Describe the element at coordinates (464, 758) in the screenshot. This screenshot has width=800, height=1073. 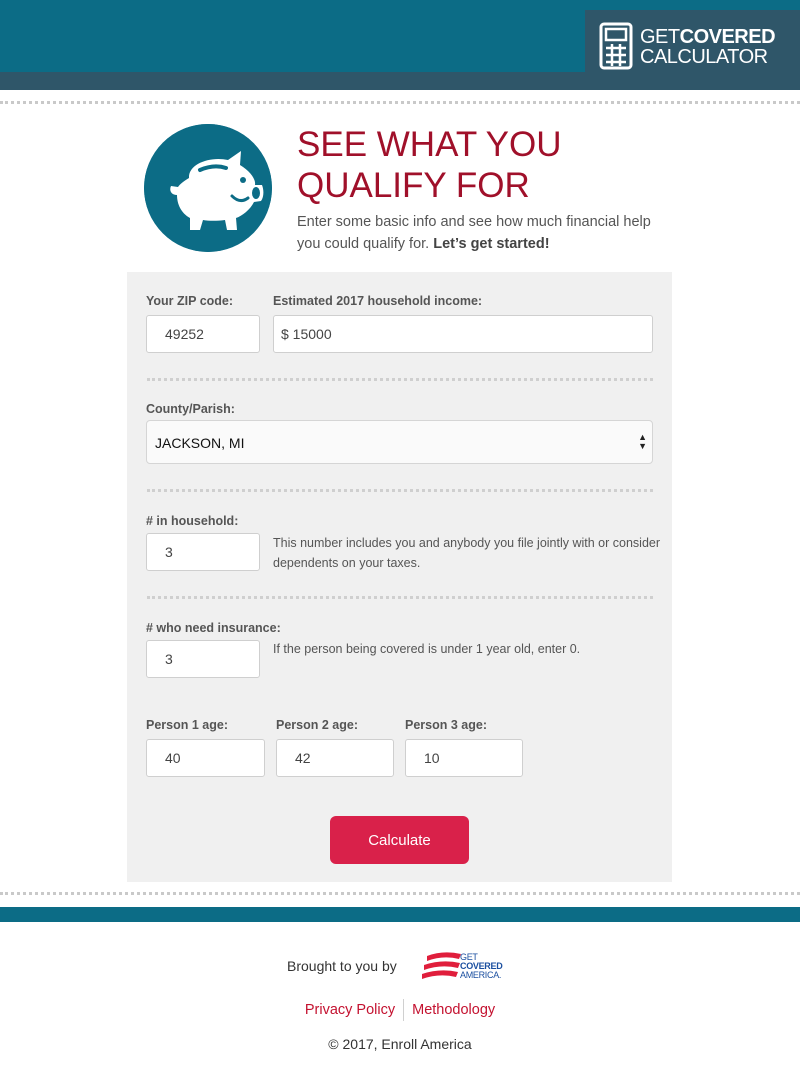
I see `person-3-age-input` at that location.